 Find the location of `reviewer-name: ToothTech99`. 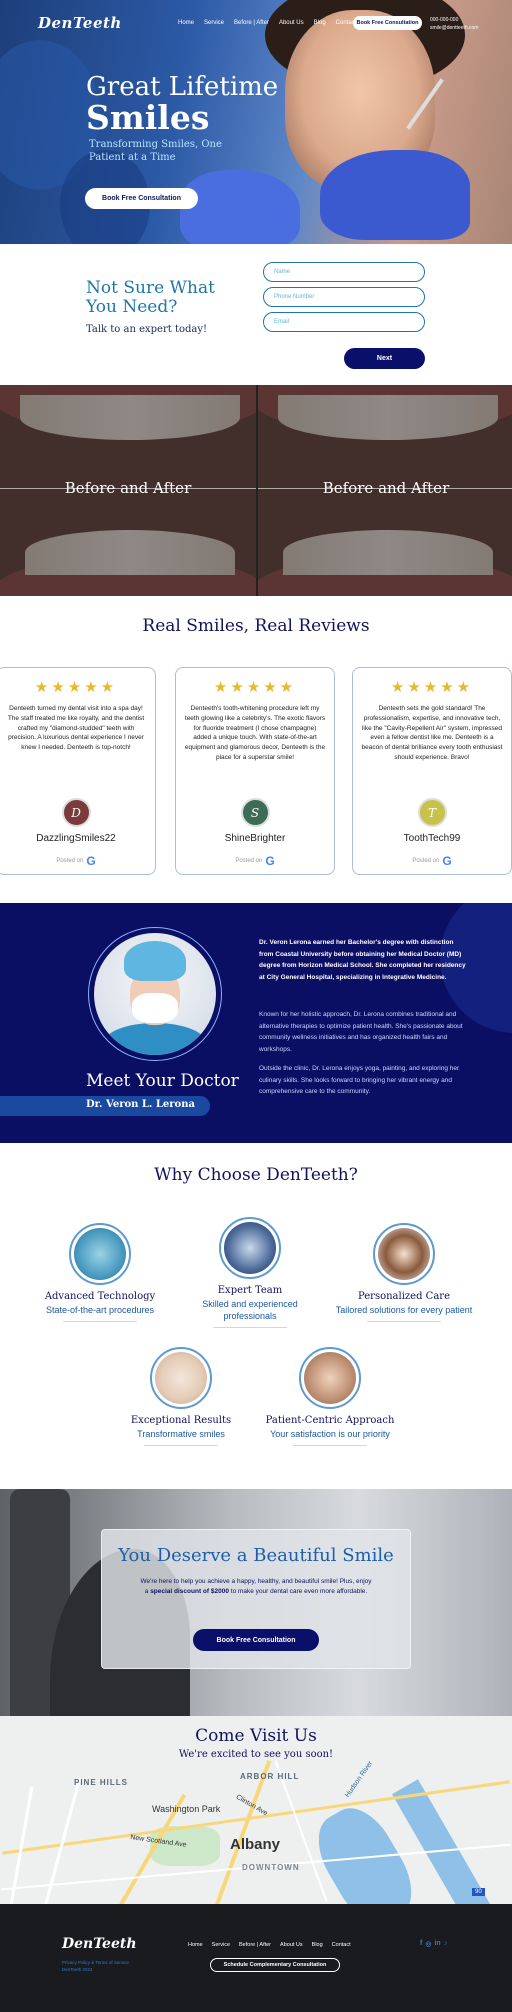

reviewer-name: ToothTech99 is located at coordinates (432, 838).